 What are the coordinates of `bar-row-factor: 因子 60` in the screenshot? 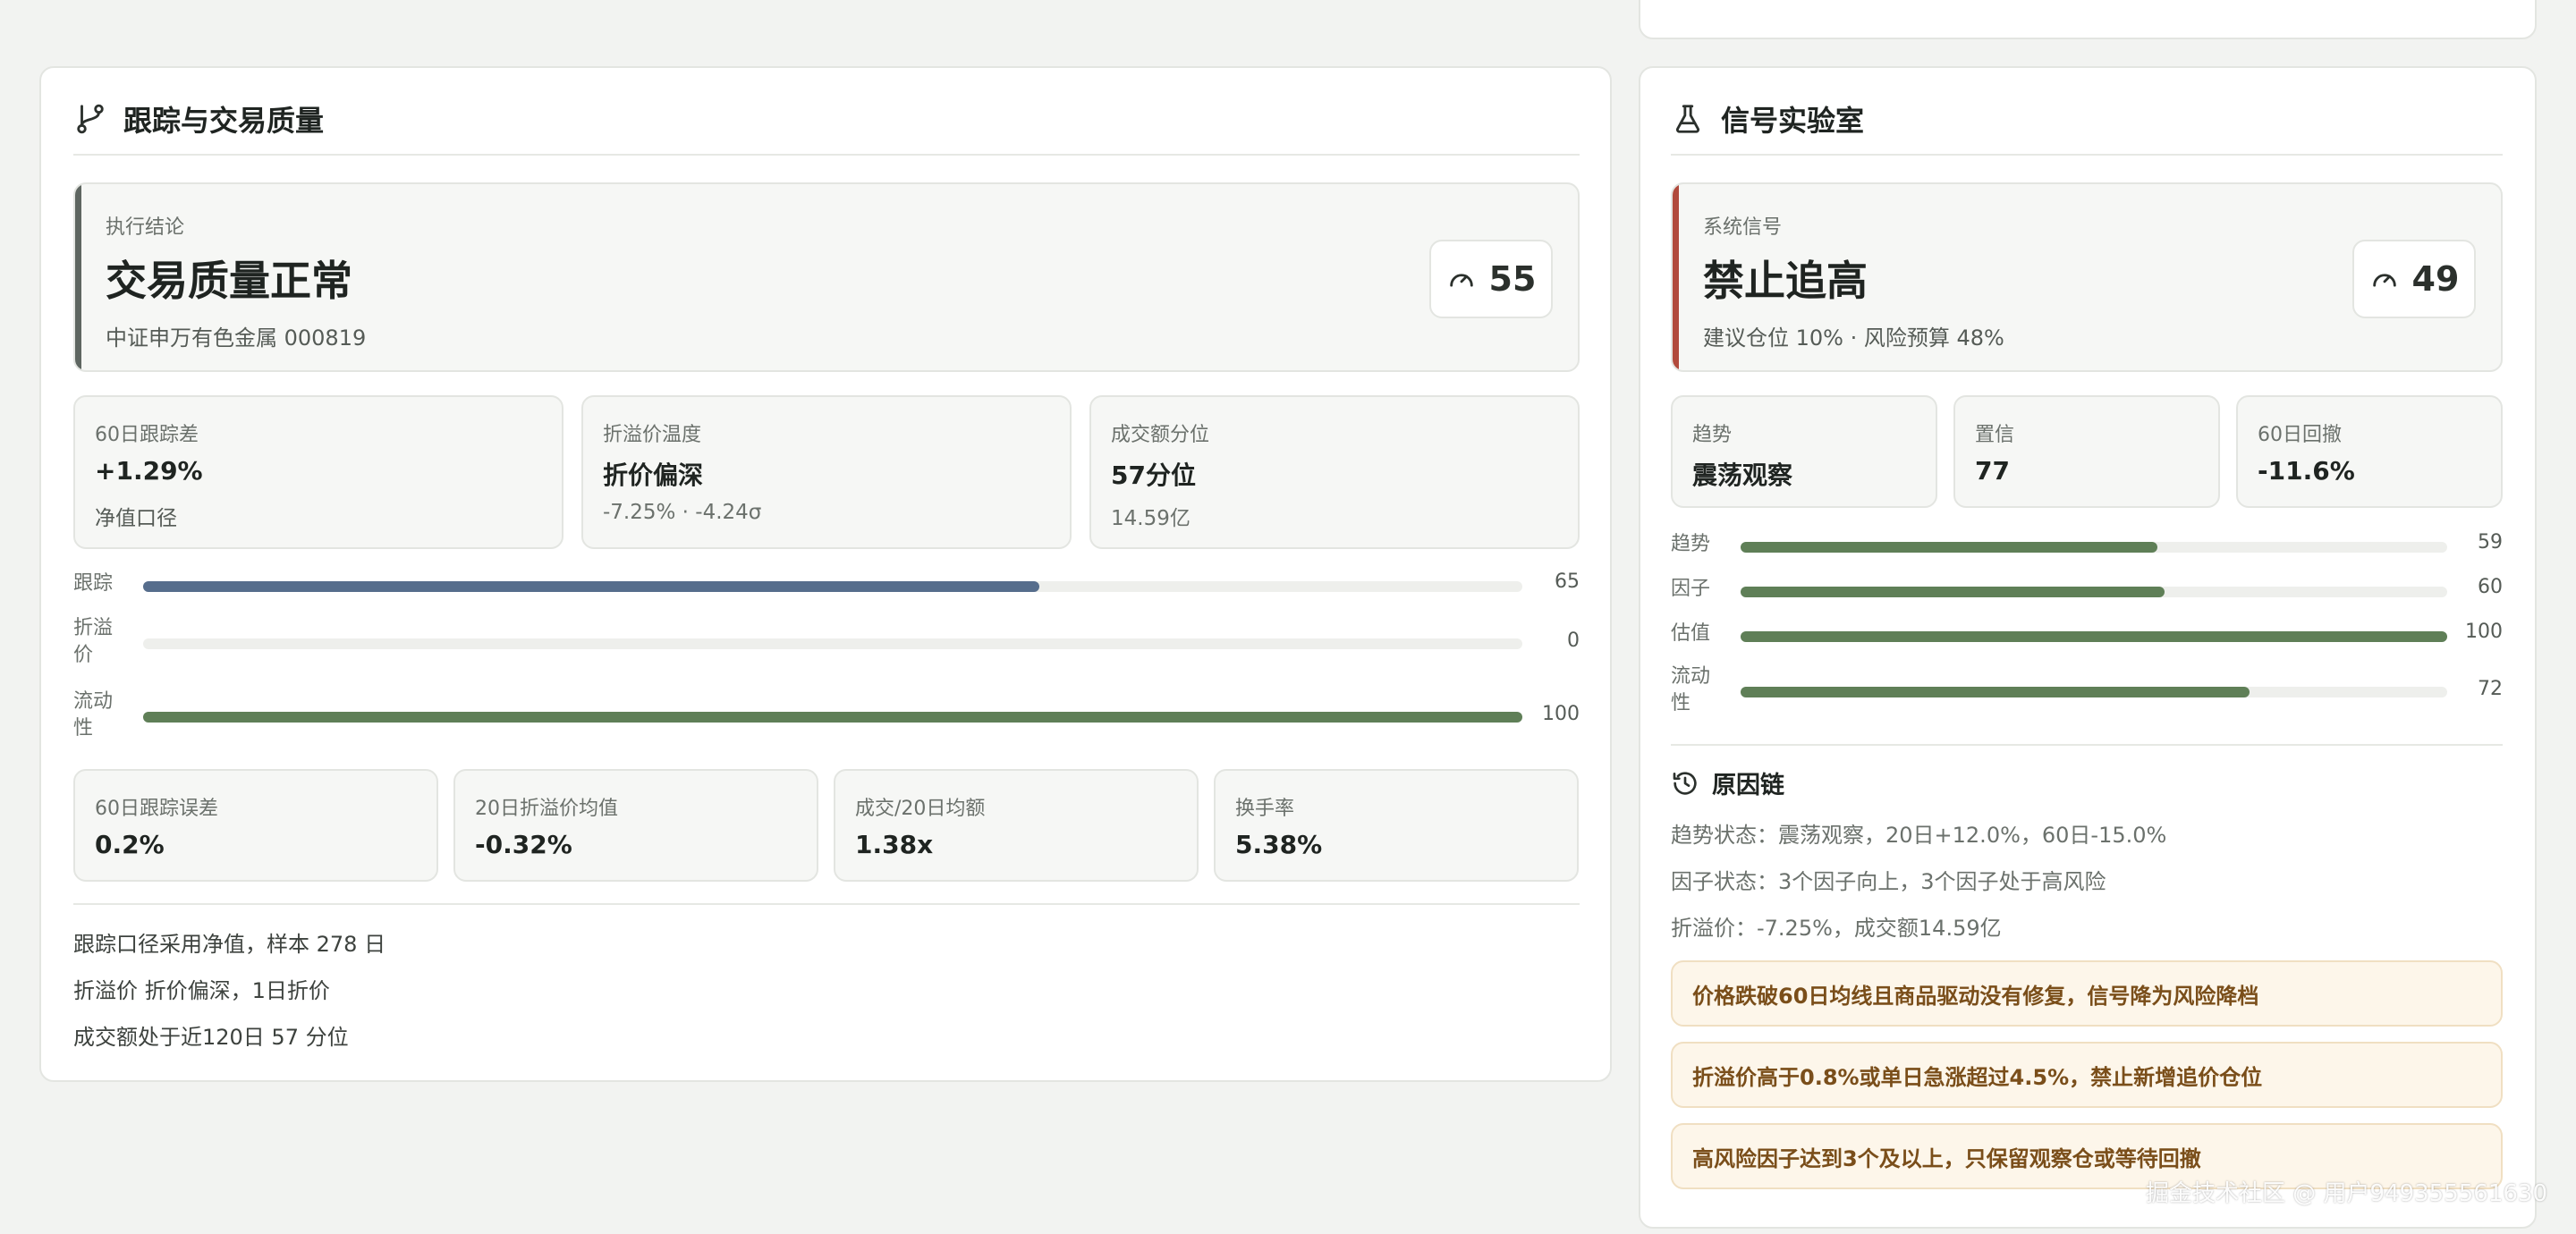 It's located at (2087, 594).